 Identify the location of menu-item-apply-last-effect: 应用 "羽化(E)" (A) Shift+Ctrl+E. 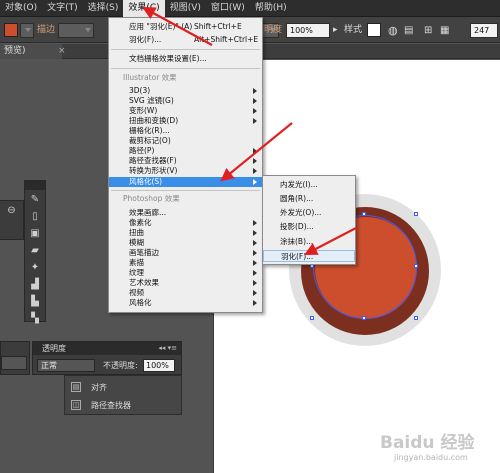
(185, 27).